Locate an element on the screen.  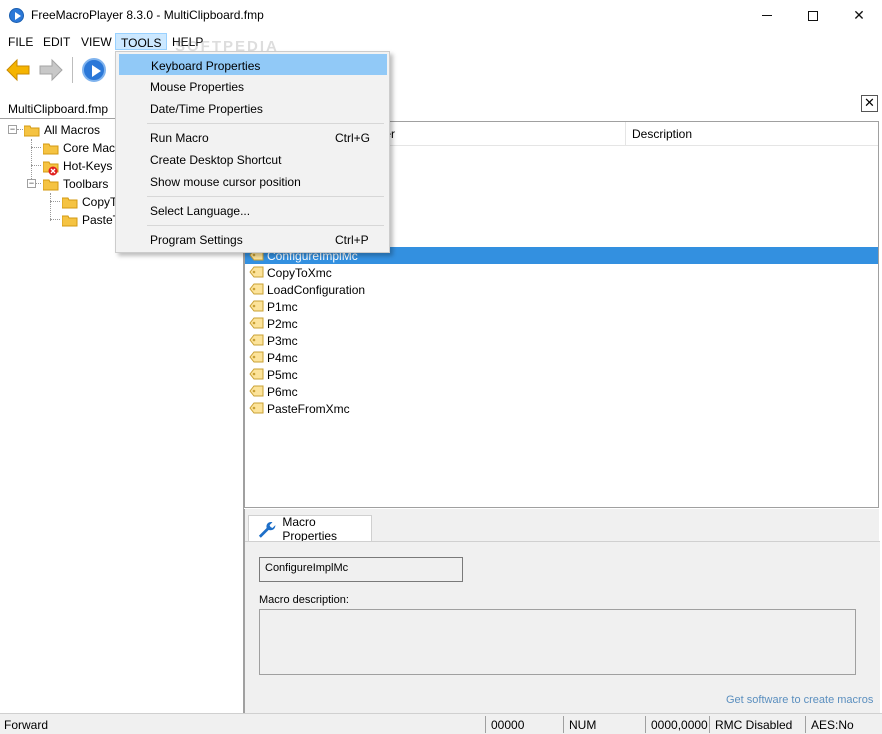
close-panel-button: ✕ is located at coordinates (869, 103).